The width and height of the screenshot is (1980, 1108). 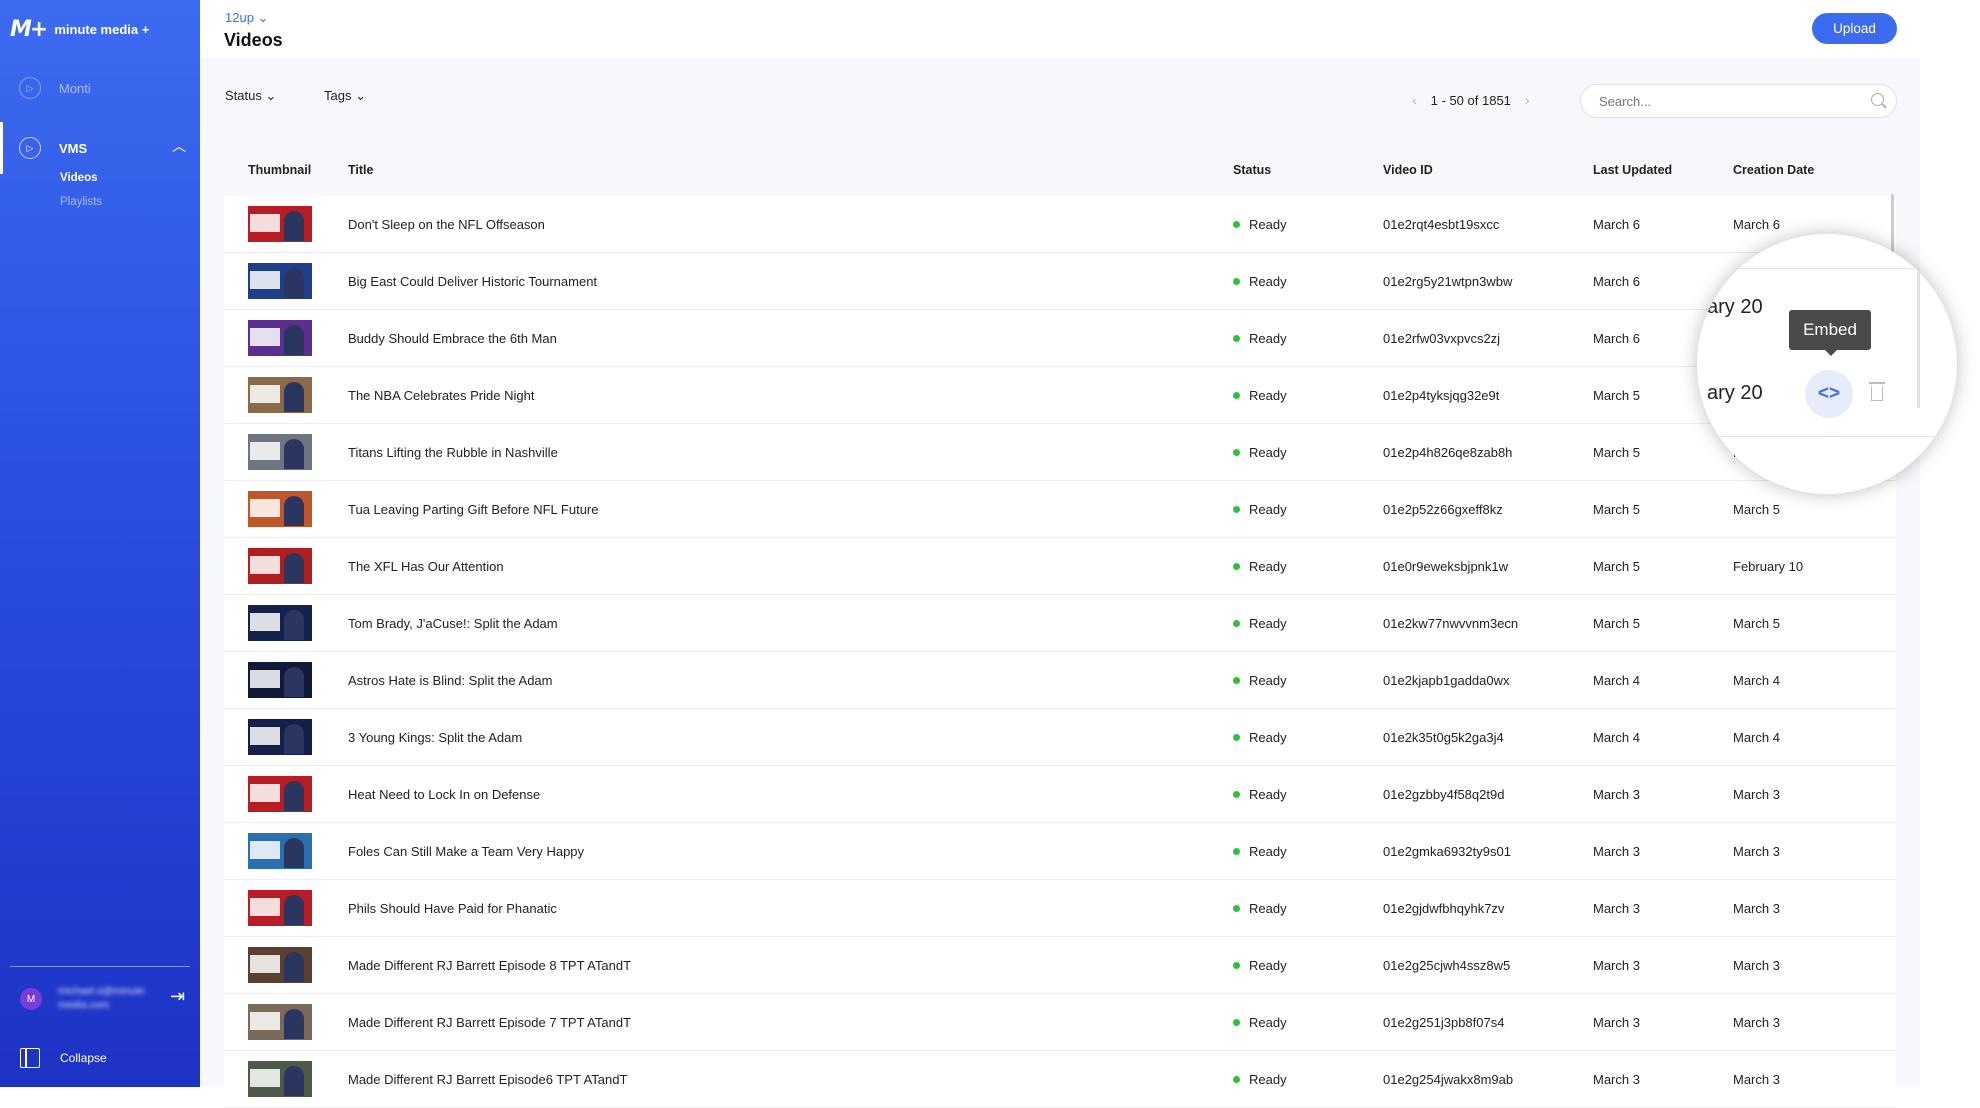 What do you see at coordinates (1236, 566) in the screenshot?
I see `status-dot` at bounding box center [1236, 566].